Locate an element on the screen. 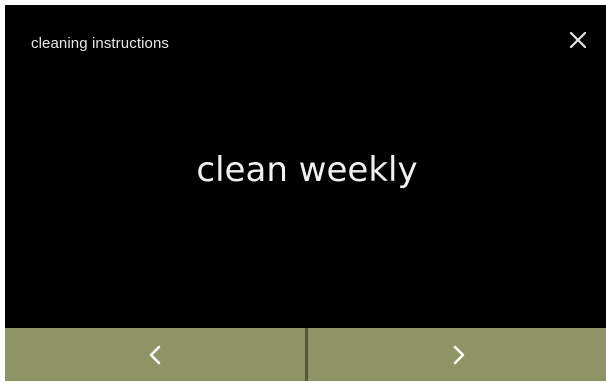 This screenshot has height=383, width=606. next-button is located at coordinates (457, 354).